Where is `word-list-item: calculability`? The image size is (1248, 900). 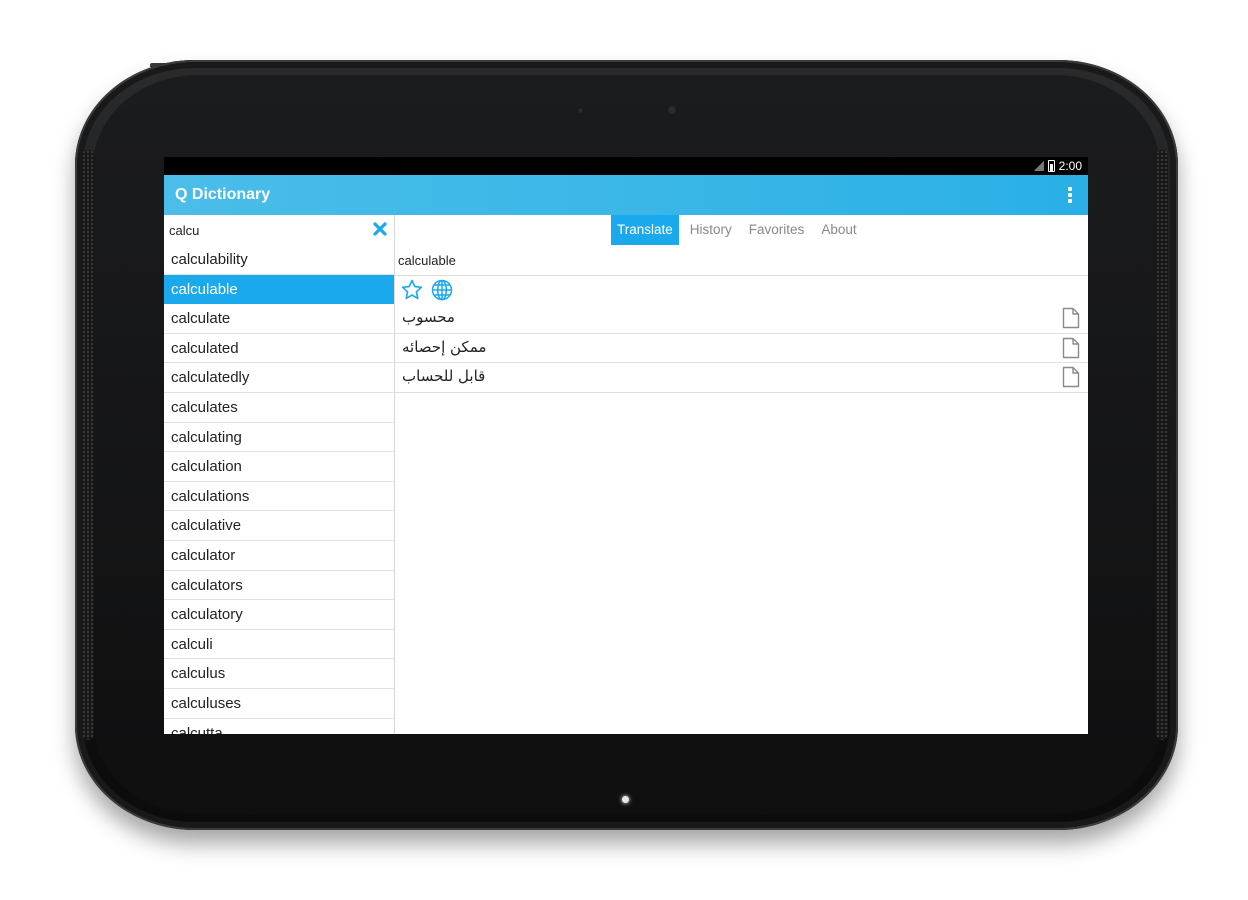
word-list-item: calculability is located at coordinates (279, 260).